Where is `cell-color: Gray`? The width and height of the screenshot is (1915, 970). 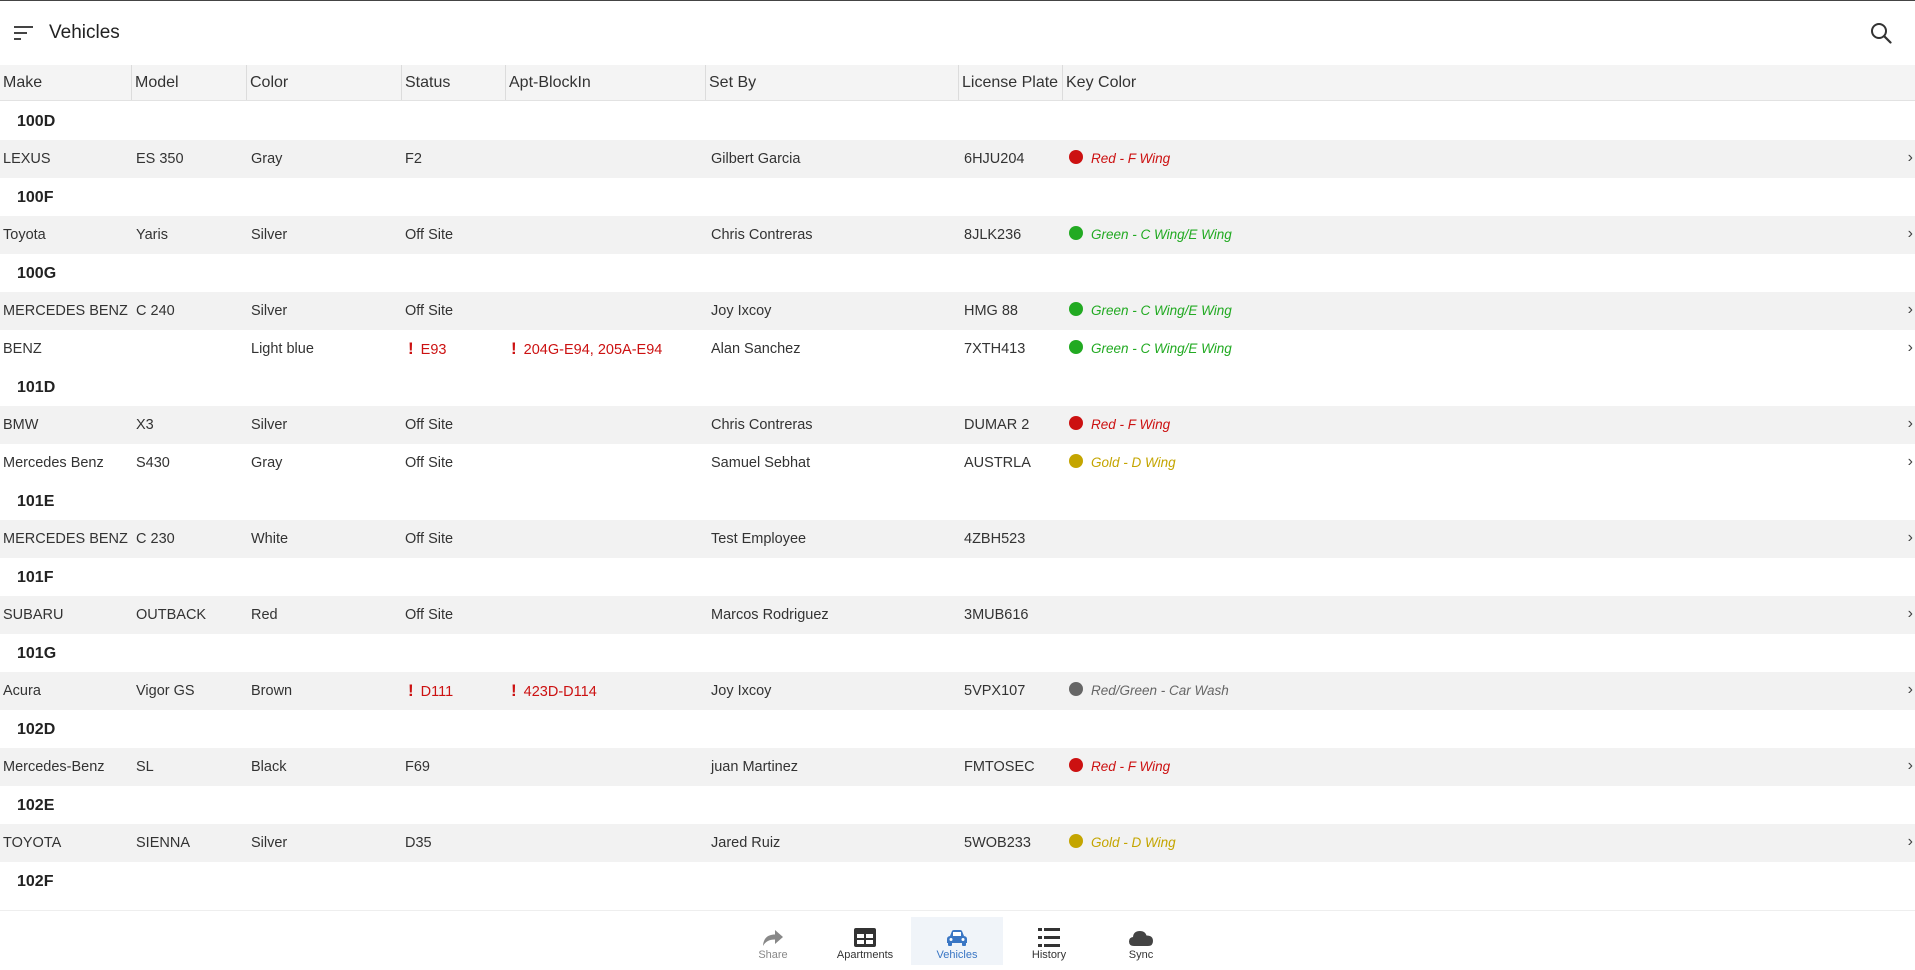 cell-color: Gray is located at coordinates (267, 463).